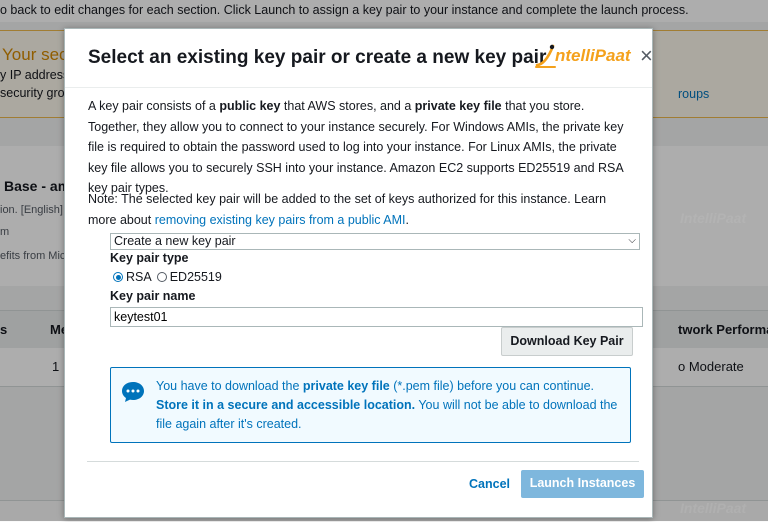 The width and height of the screenshot is (768, 522). What do you see at coordinates (358, 87) in the screenshot?
I see `header-divider` at bounding box center [358, 87].